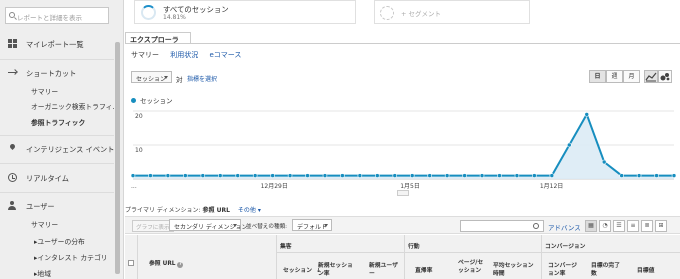 This screenshot has width=680, height=279. What do you see at coordinates (57, 73) in the screenshot?
I see `sidebar-item-shortcuts: ショートカット` at bounding box center [57, 73].